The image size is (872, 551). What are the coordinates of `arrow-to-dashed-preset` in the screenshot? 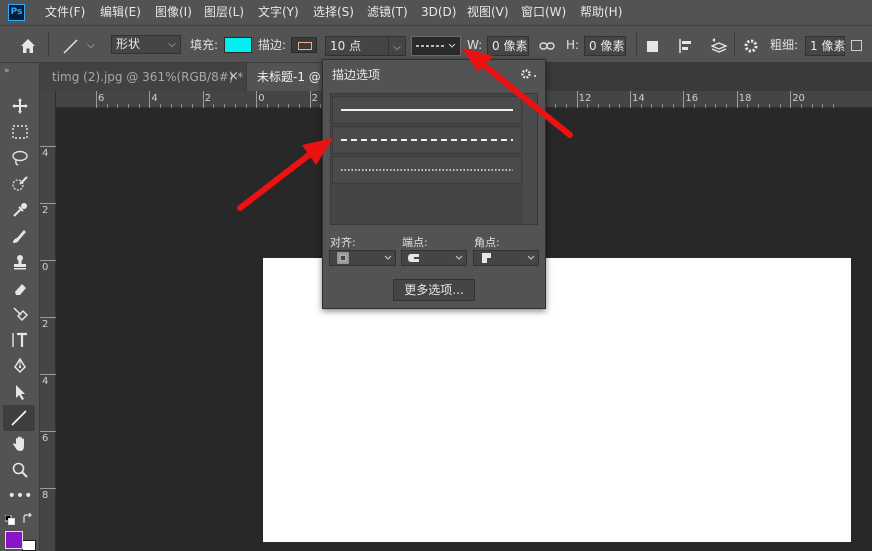 It's located at (279, 178).